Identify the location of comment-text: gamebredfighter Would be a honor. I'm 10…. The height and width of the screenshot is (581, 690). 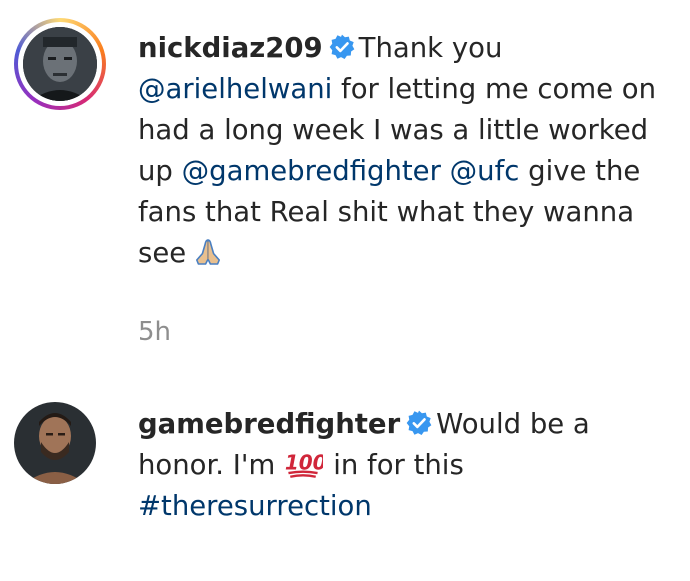
(364, 465).